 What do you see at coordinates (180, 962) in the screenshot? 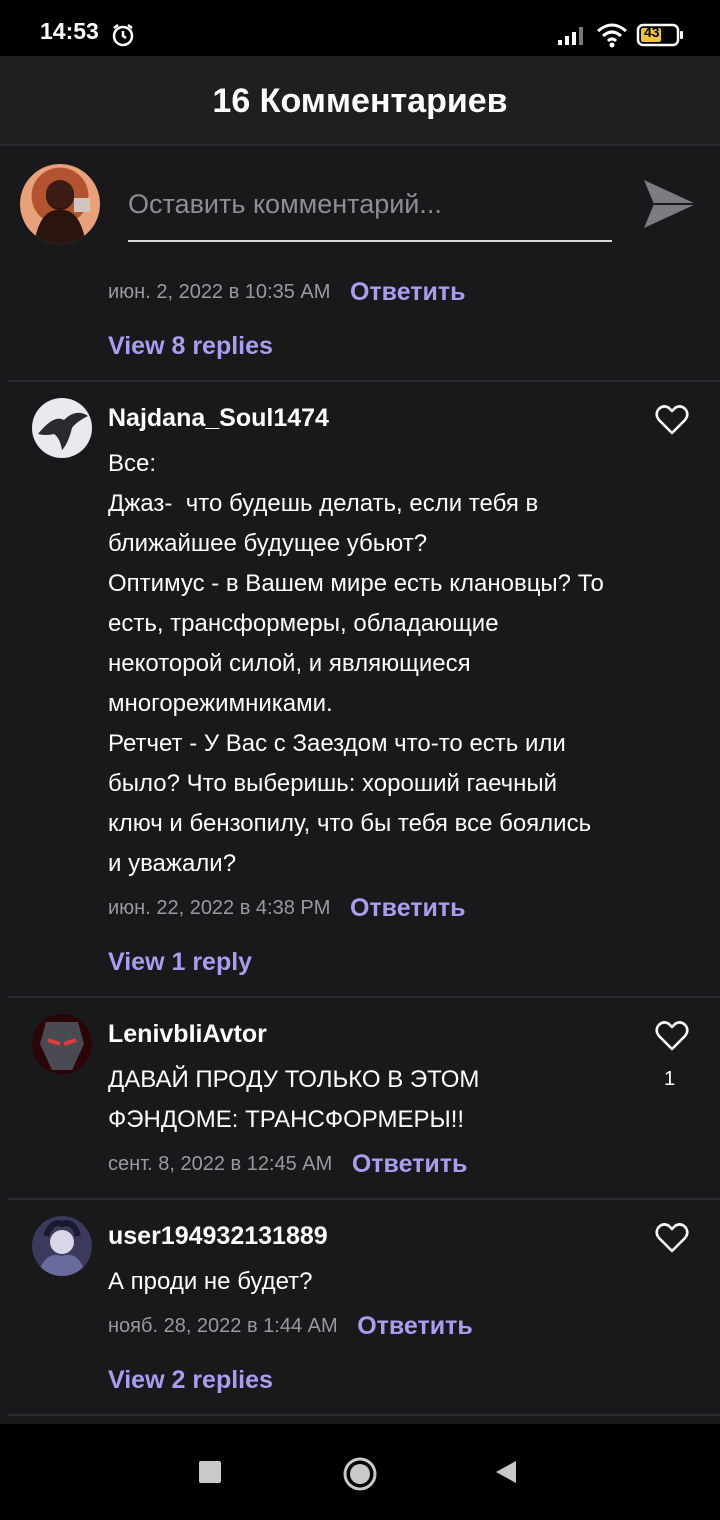
I see `view-replies-link: View 1 reply` at bounding box center [180, 962].